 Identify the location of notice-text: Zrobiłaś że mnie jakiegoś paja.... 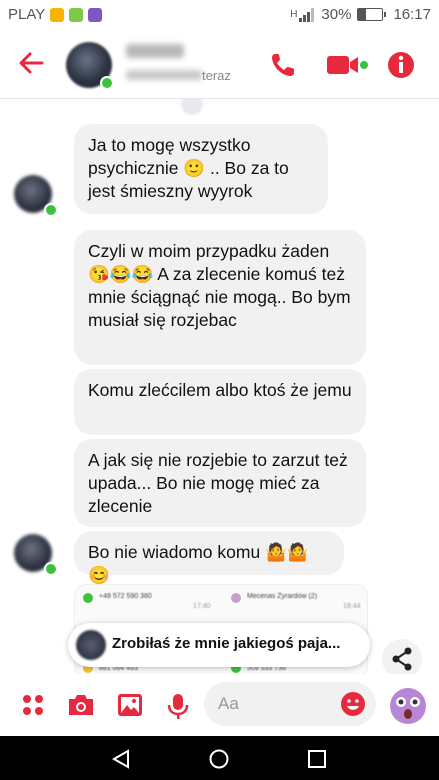
(226, 643).